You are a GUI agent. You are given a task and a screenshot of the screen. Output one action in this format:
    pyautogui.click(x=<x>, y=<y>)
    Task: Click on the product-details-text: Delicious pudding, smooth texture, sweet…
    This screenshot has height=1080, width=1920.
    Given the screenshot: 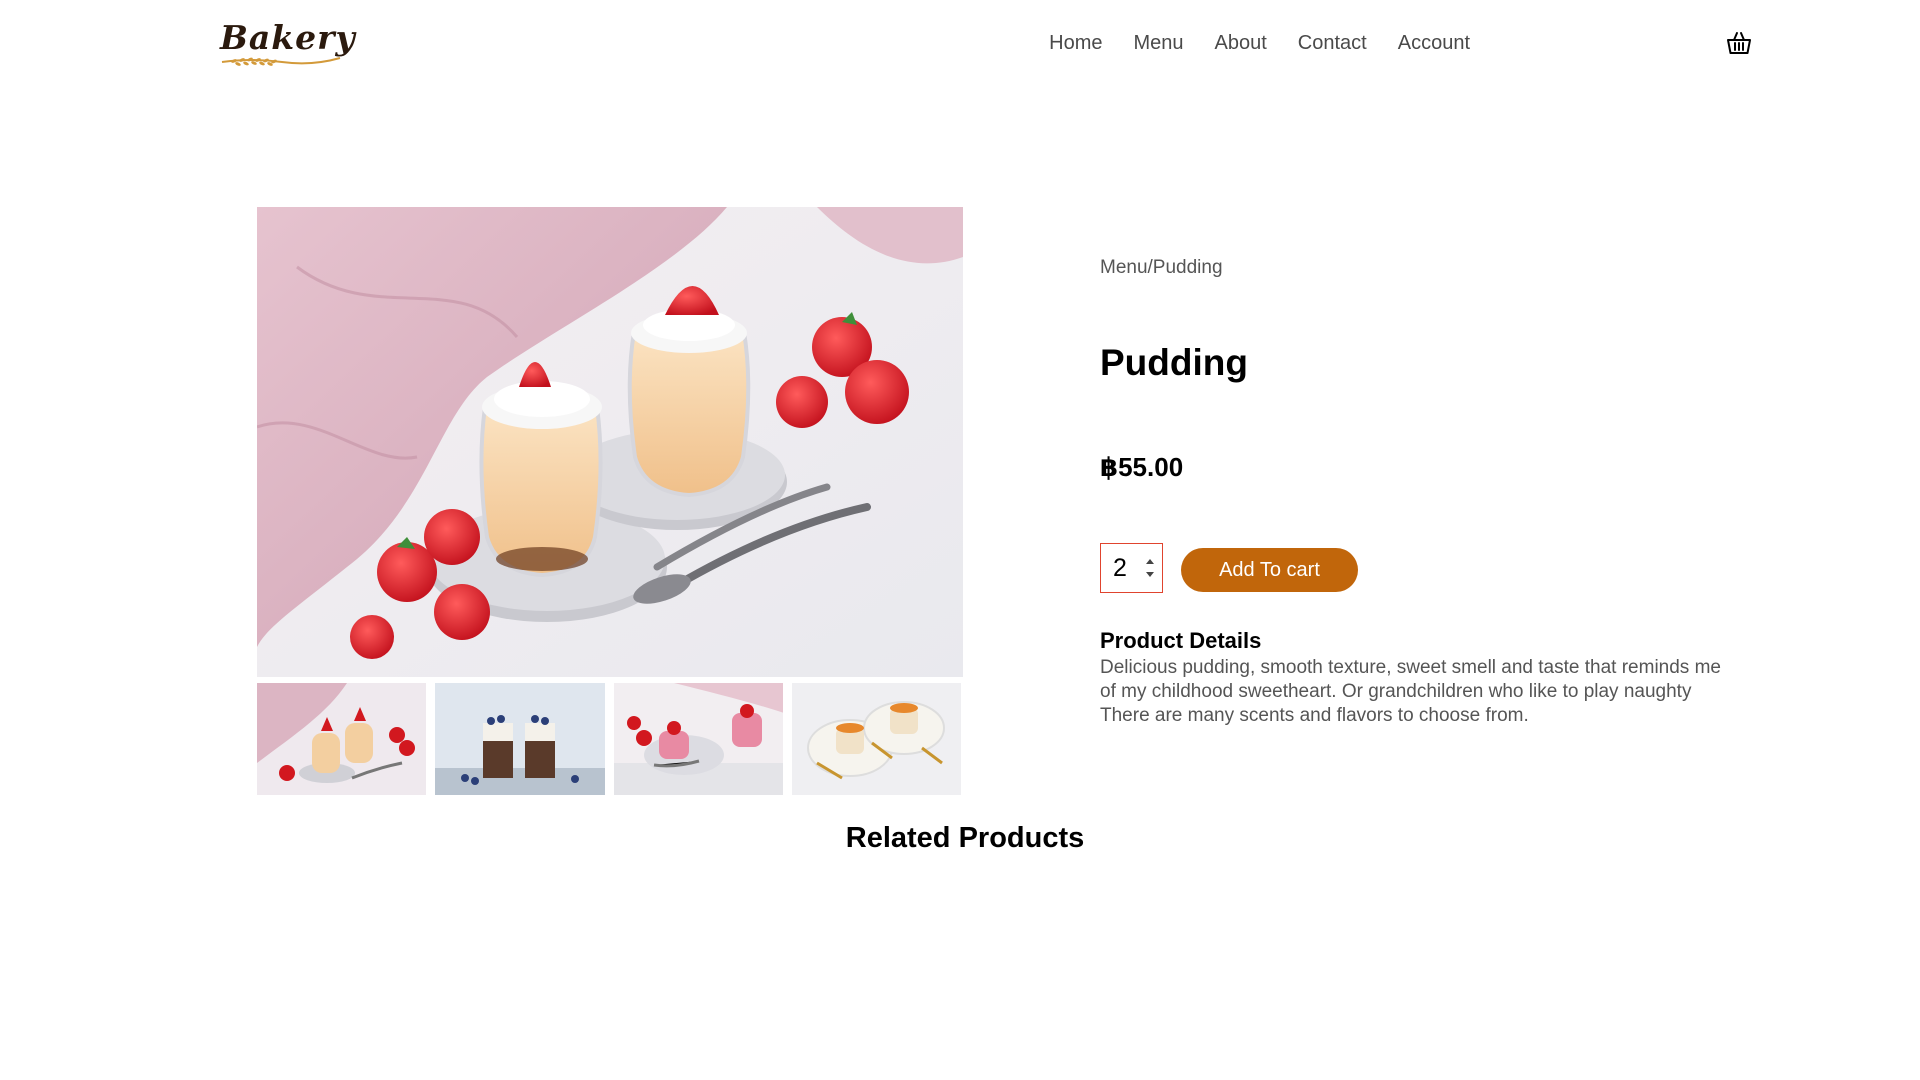 What is the action you would take?
    pyautogui.click(x=1410, y=691)
    